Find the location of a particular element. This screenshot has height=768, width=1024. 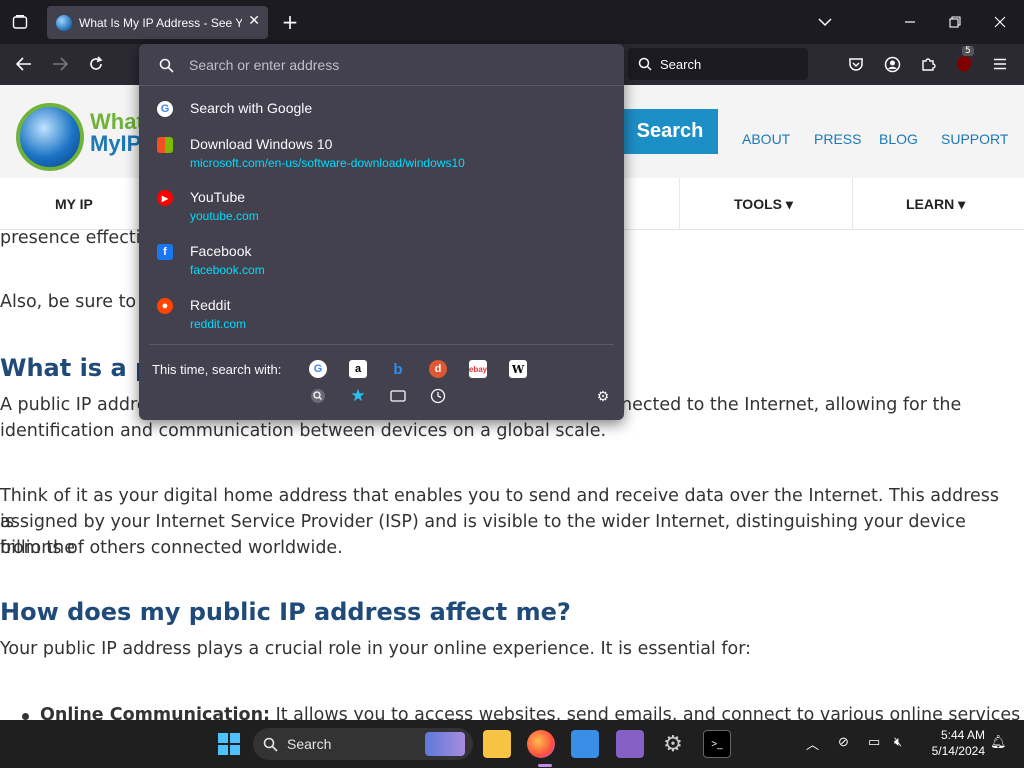

file-explorer-icon is located at coordinates (497, 744).